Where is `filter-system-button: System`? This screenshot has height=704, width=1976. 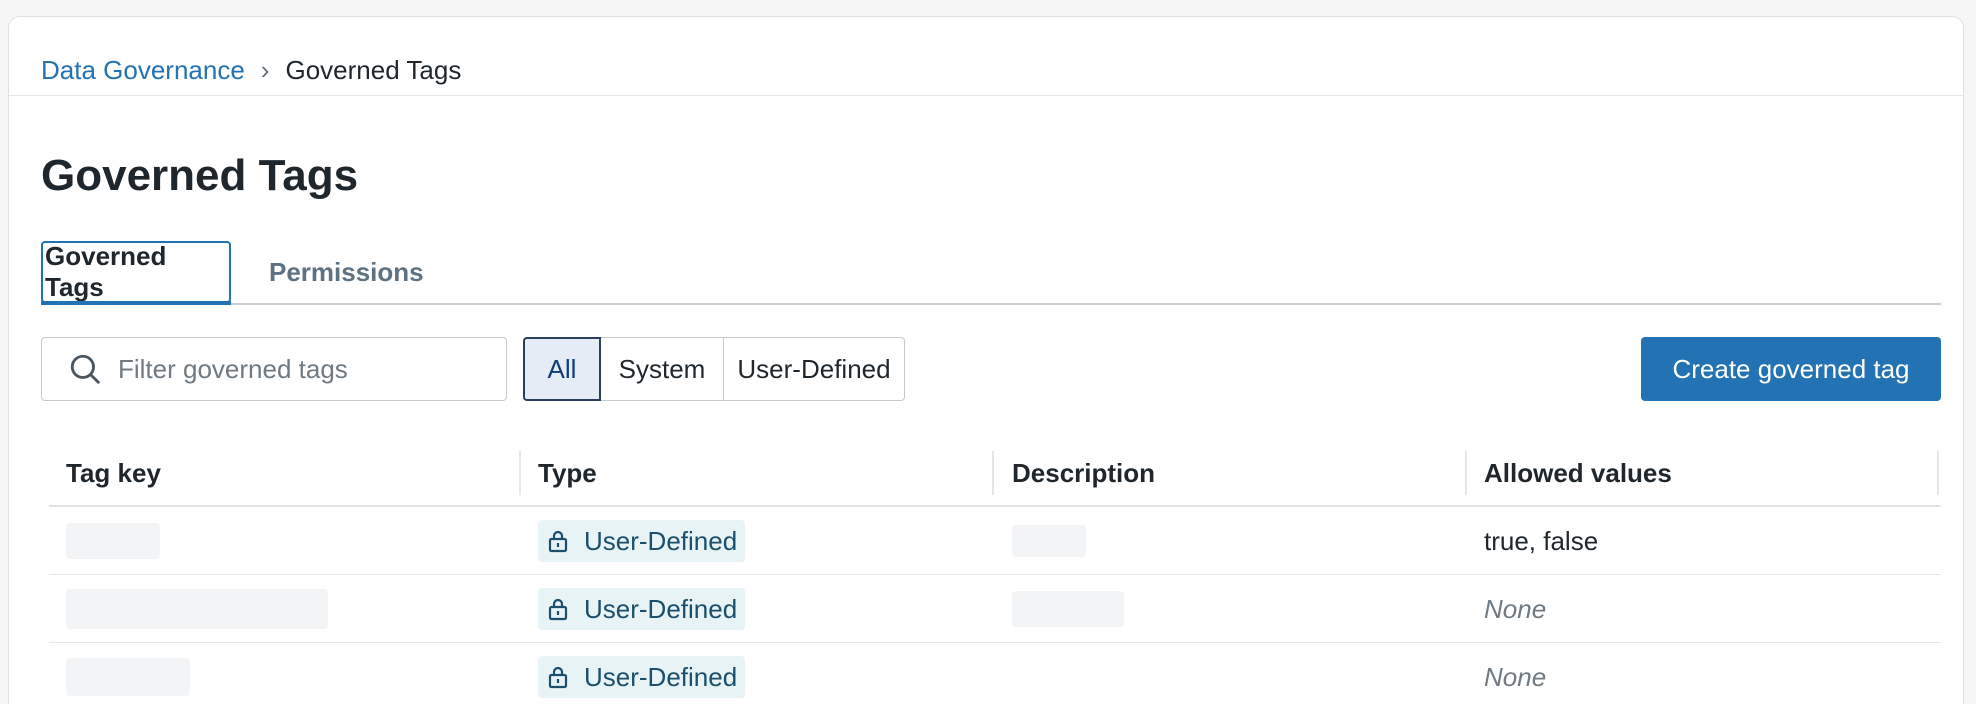
filter-system-button: System is located at coordinates (662, 369).